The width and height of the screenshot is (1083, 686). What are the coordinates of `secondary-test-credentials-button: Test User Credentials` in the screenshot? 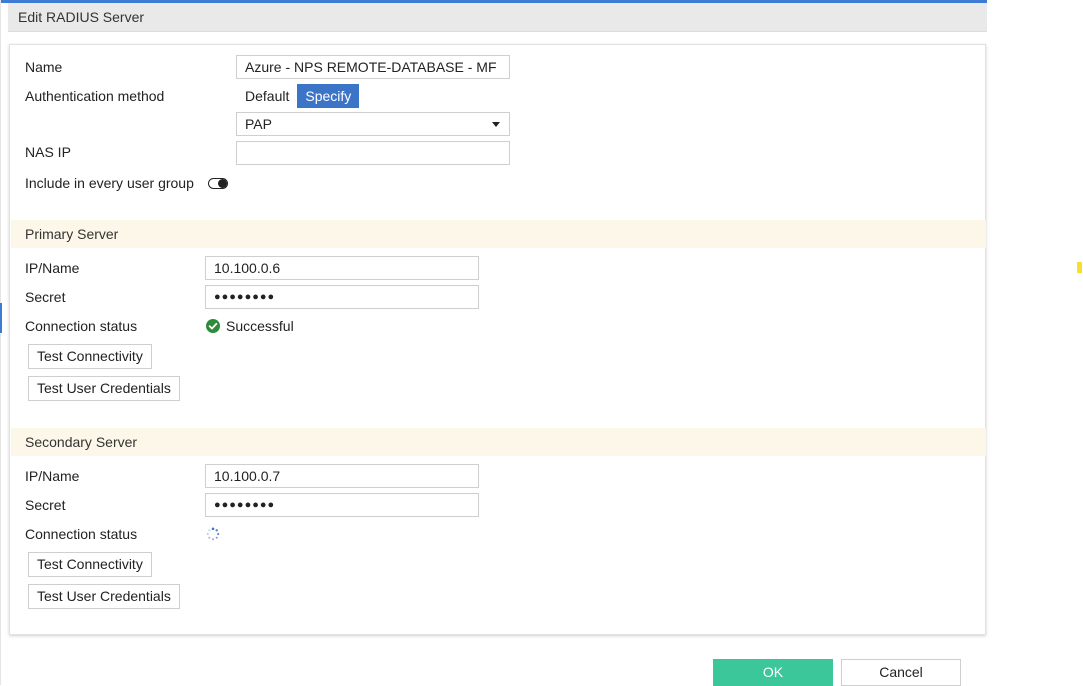 It's located at (104, 596).